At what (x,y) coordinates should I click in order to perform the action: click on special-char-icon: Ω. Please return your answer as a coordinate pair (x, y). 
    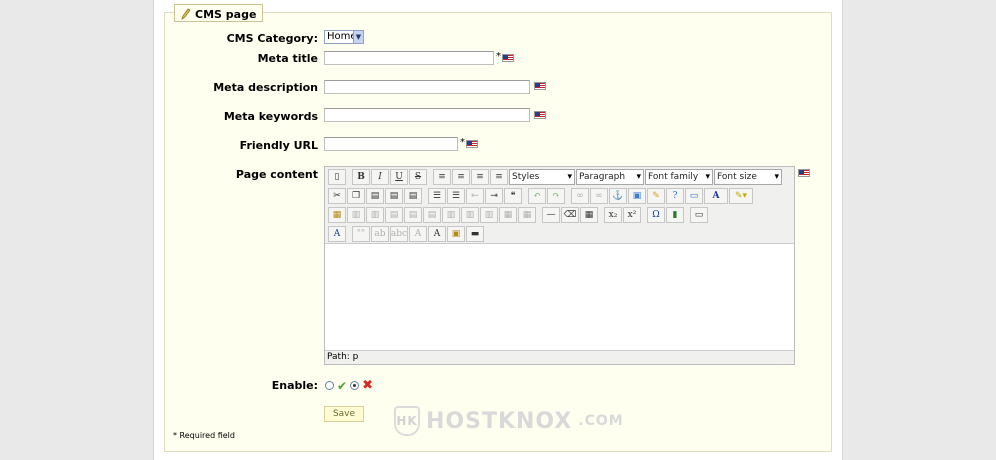
    Looking at the image, I should click on (656, 215).